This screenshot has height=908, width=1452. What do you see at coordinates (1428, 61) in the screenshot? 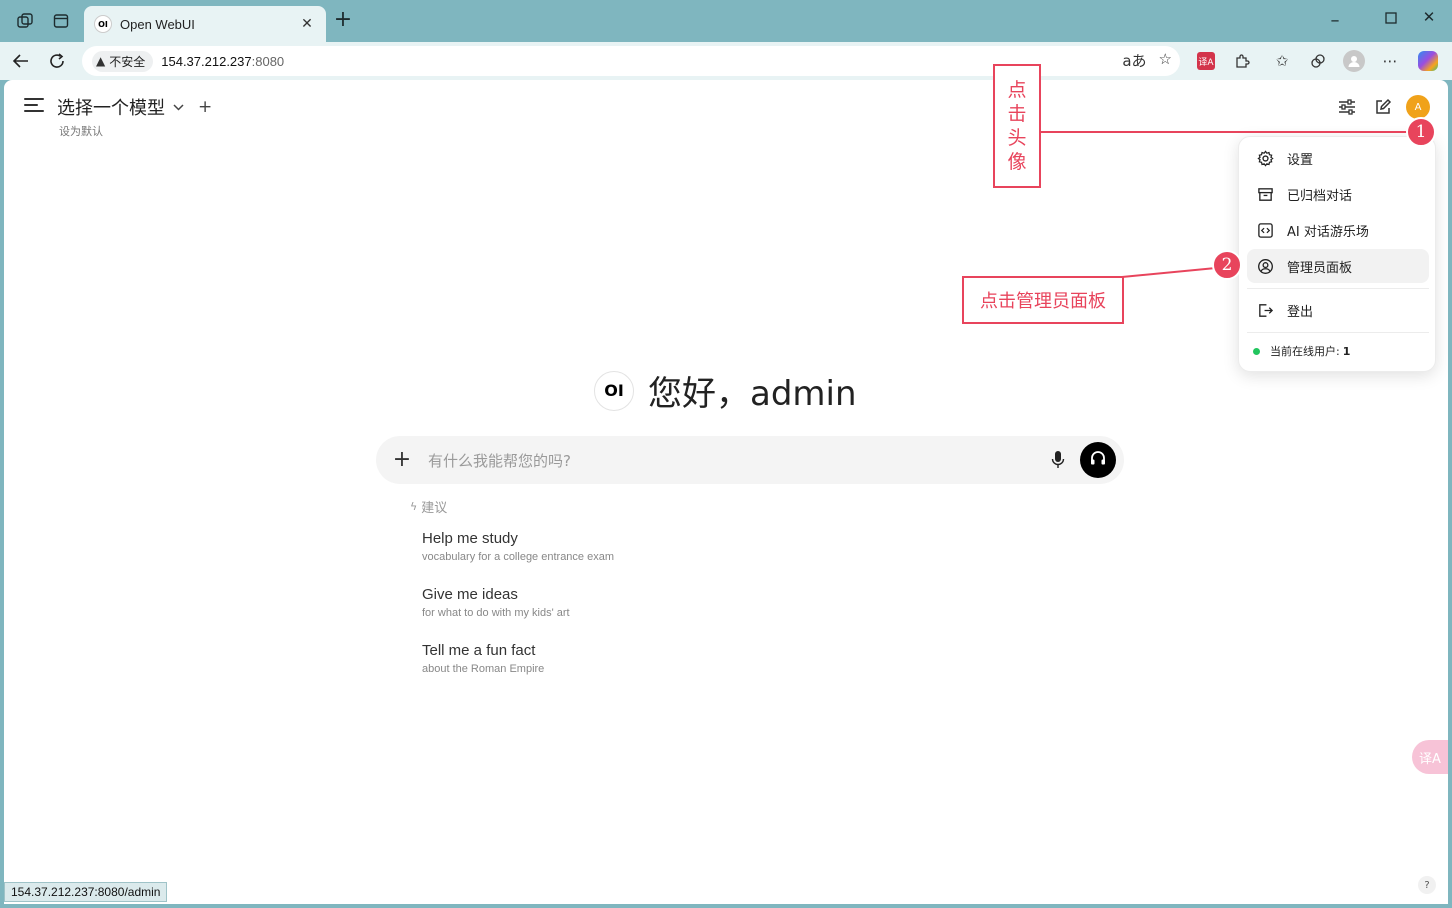
I see `copilot-icon` at bounding box center [1428, 61].